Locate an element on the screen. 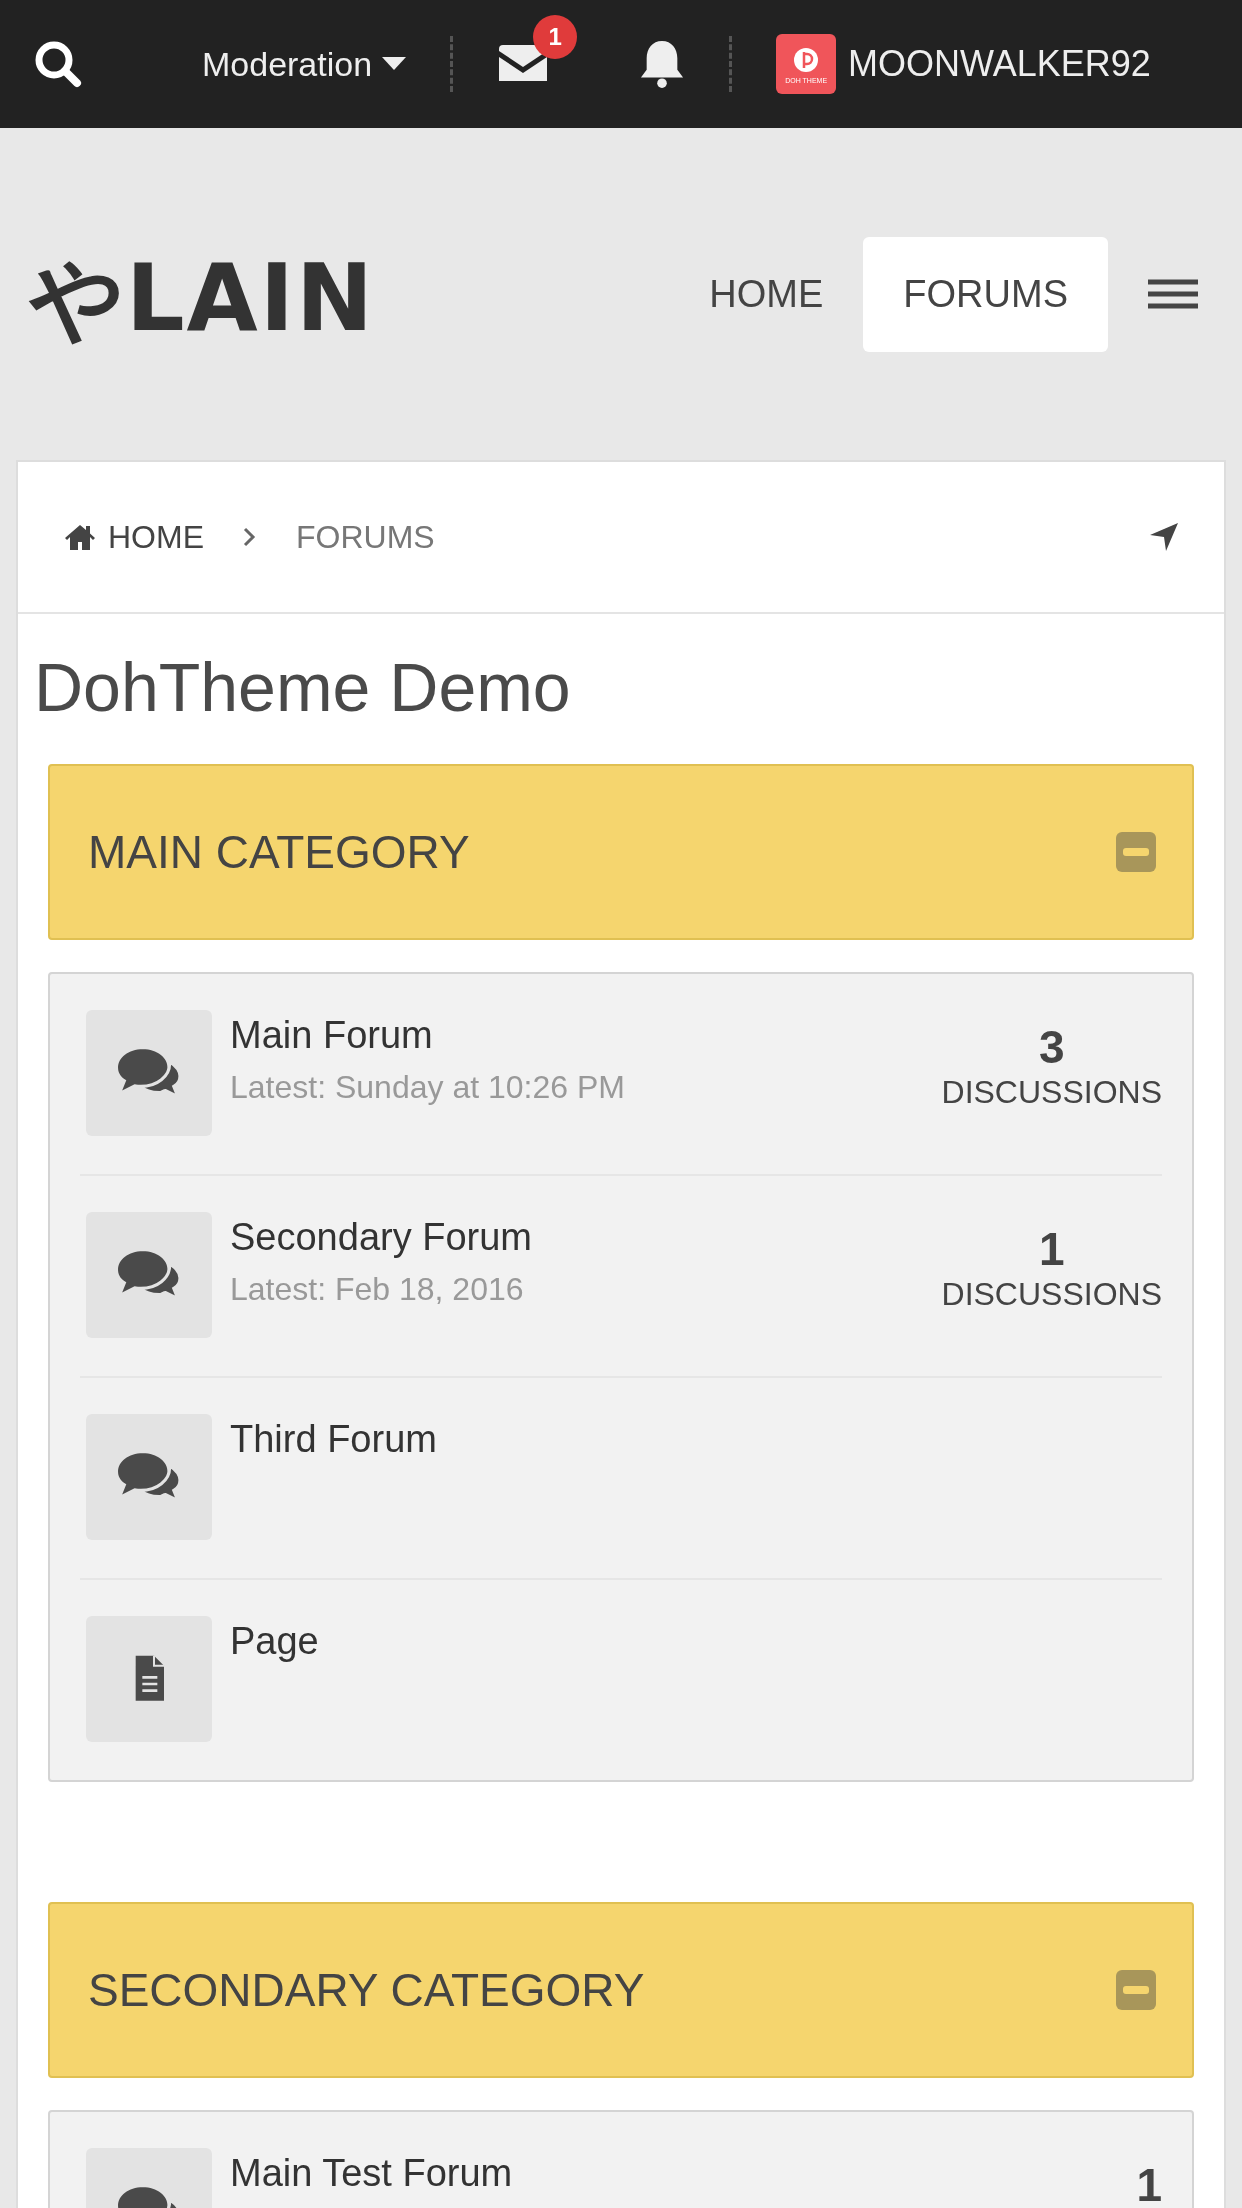 This screenshot has height=2208, width=1242. category-title: SECONDARY CATEGORY is located at coordinates (366, 1990).